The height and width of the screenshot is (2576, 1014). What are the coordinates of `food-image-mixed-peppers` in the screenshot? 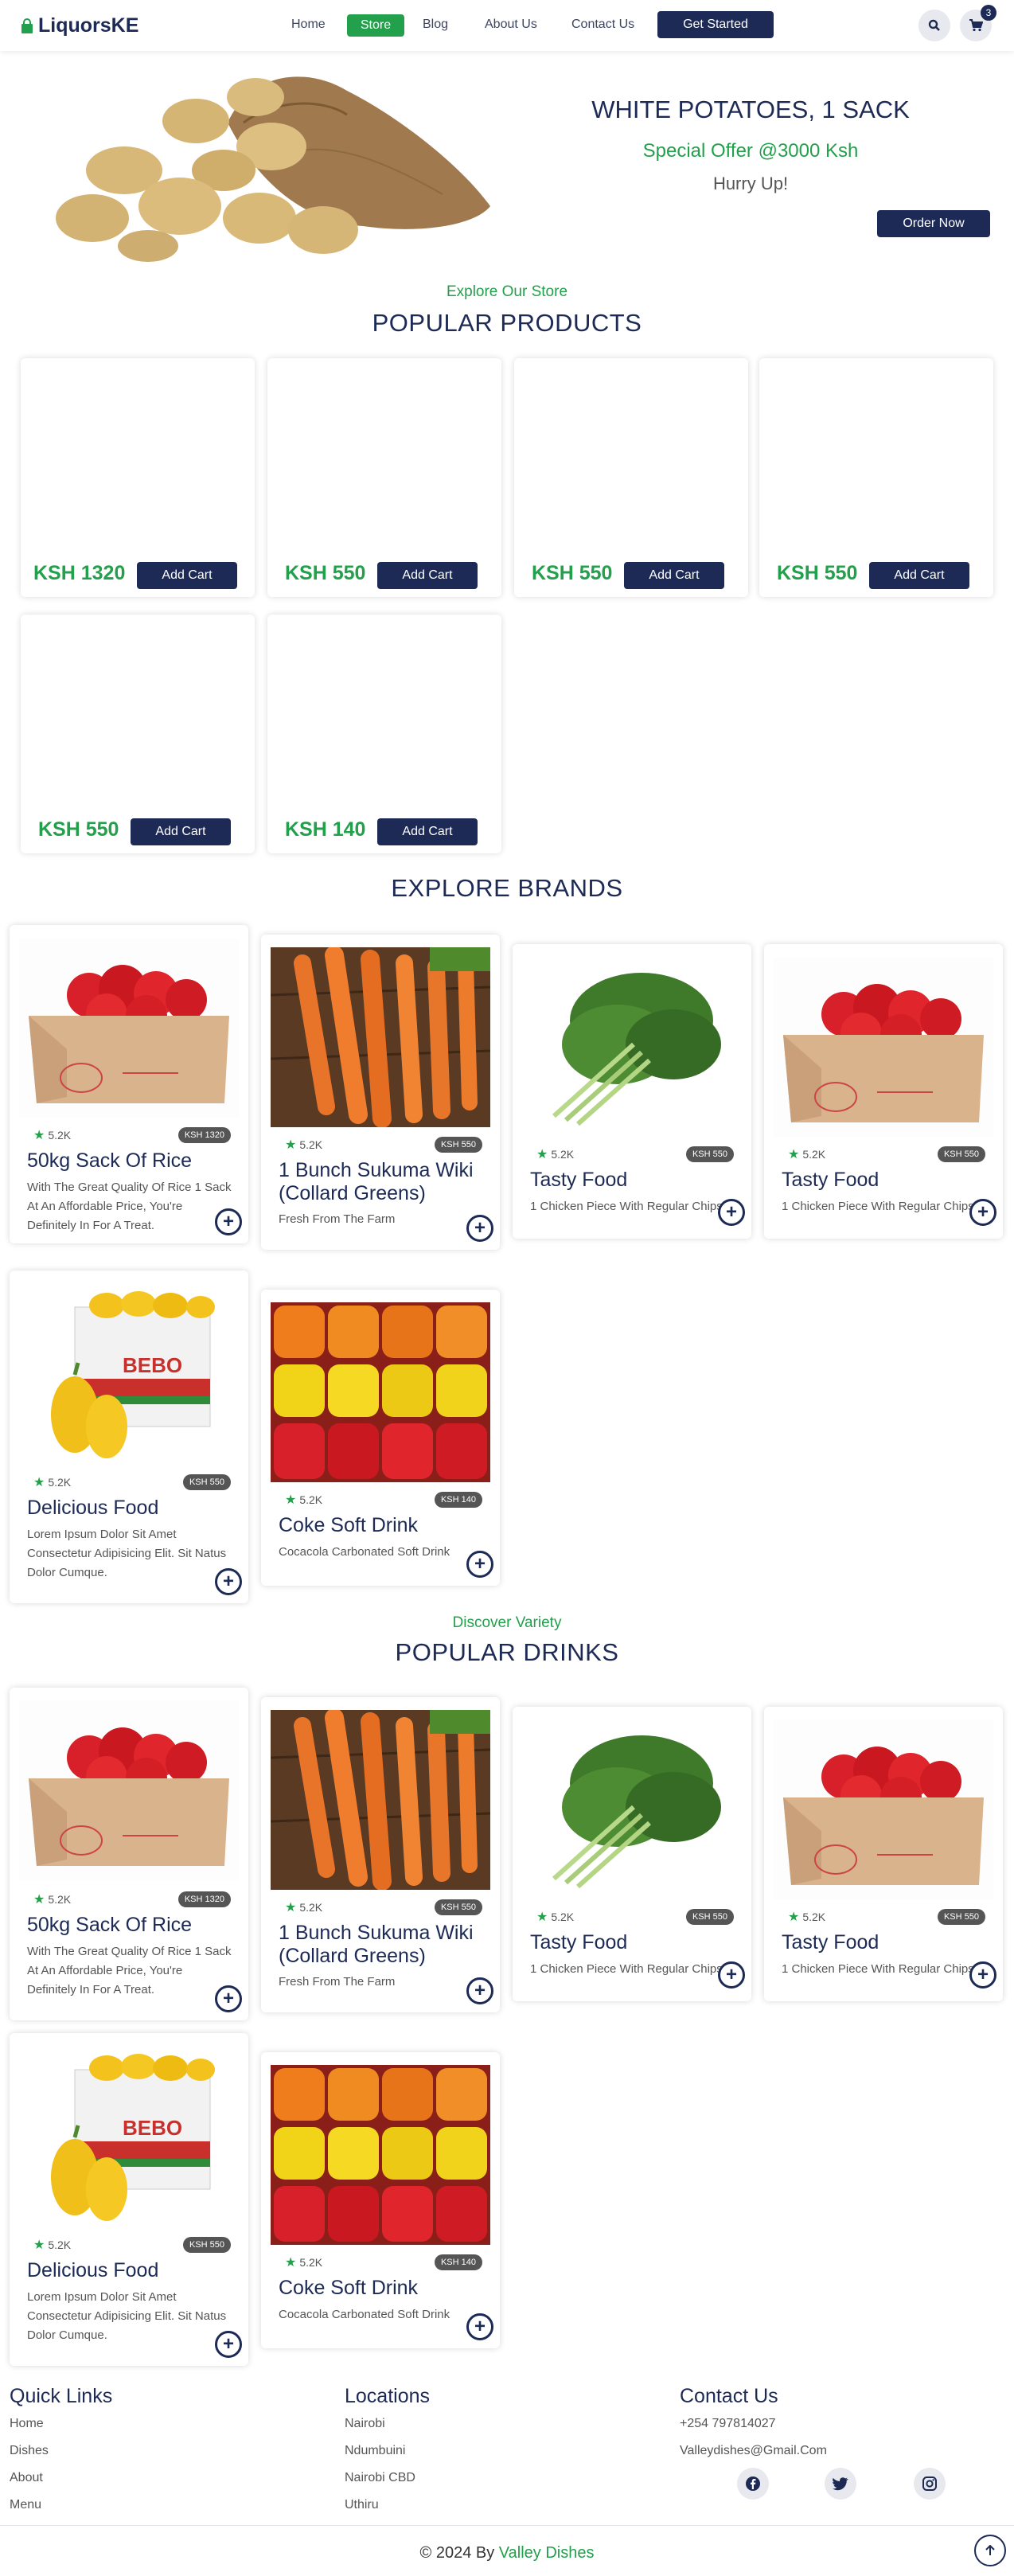 It's located at (380, 1392).